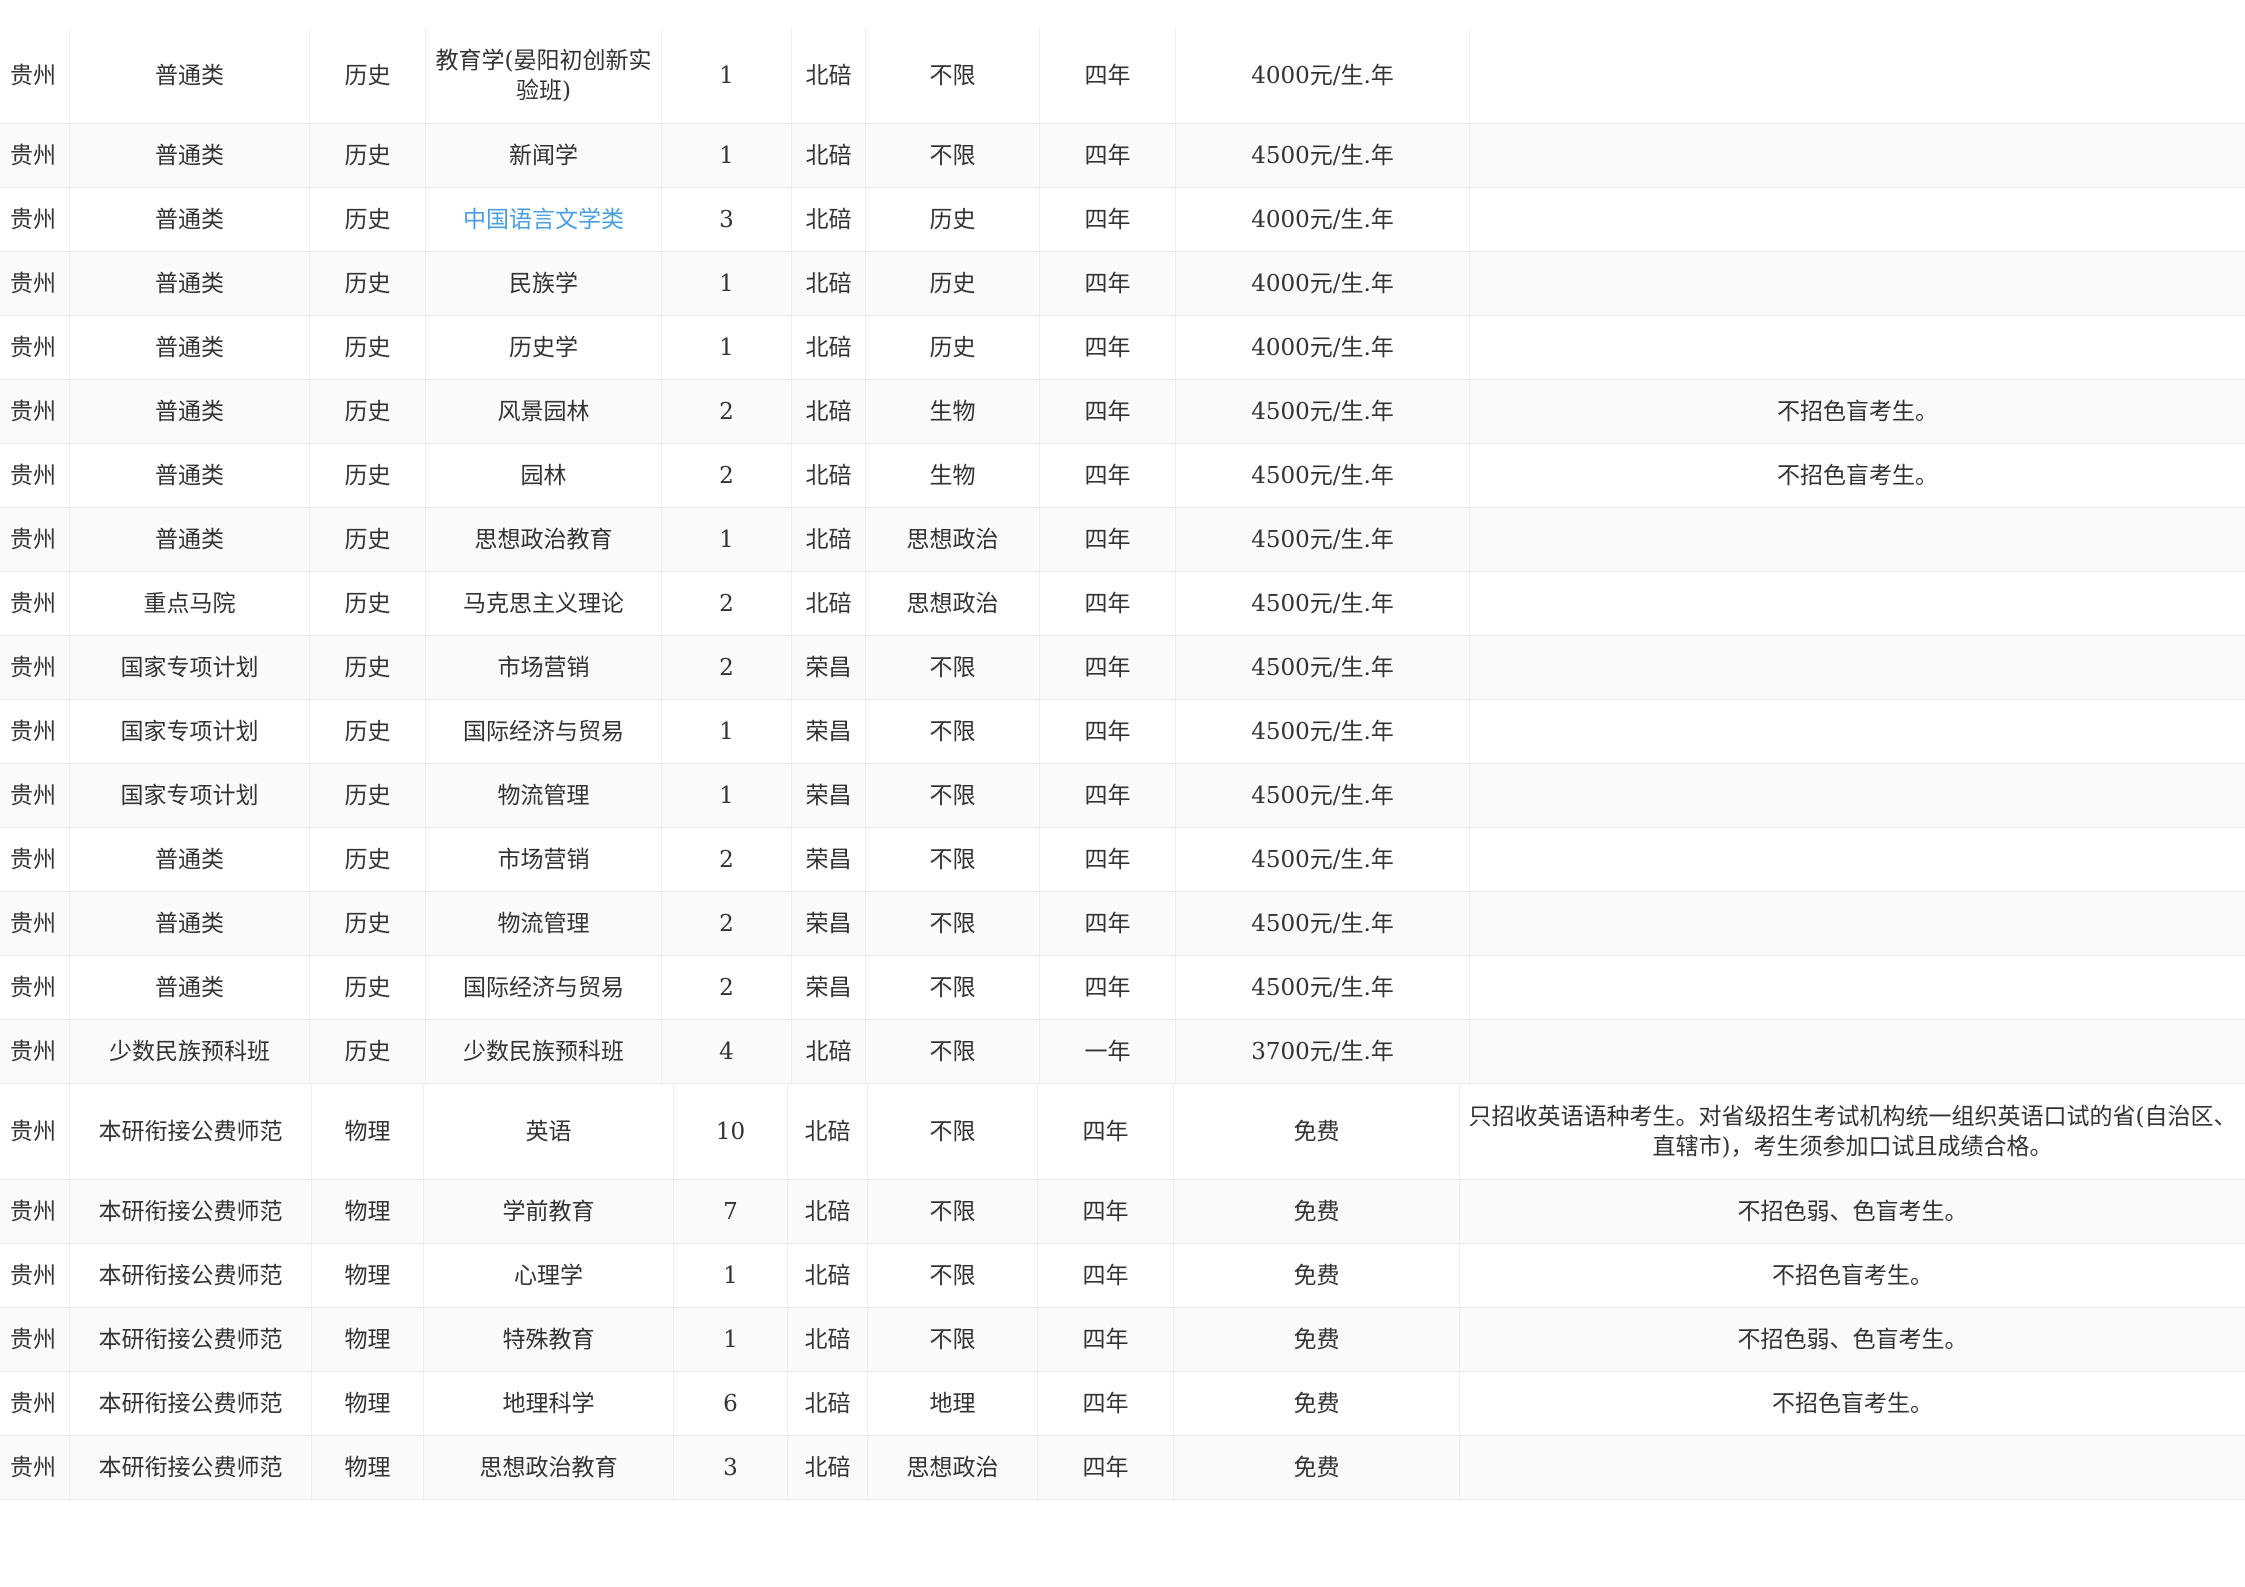 The height and width of the screenshot is (1587, 2245). What do you see at coordinates (1122, 540) in the screenshot?
I see `table-row: 贵州 普通类 历史 思想政治教育 1 北碚 思想政治 四年 4500元/生.年` at bounding box center [1122, 540].